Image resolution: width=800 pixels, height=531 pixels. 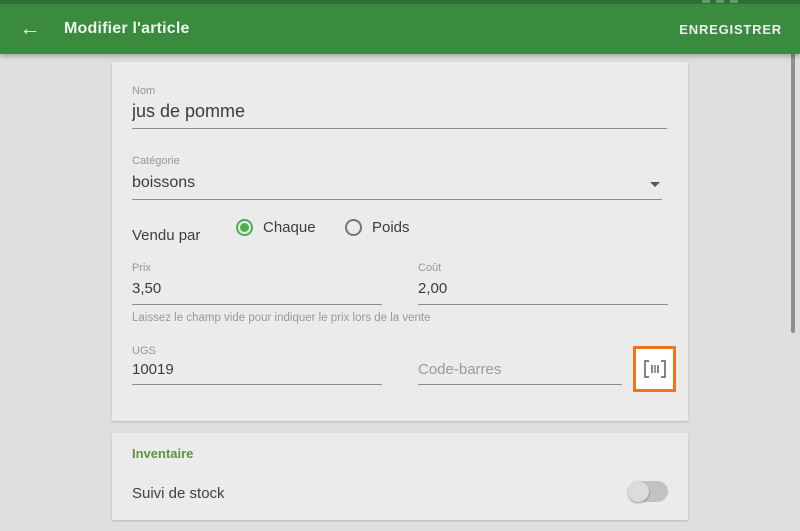 I want to click on inventory-card: Inventaire Suivi de stock, so click(x=400, y=476).